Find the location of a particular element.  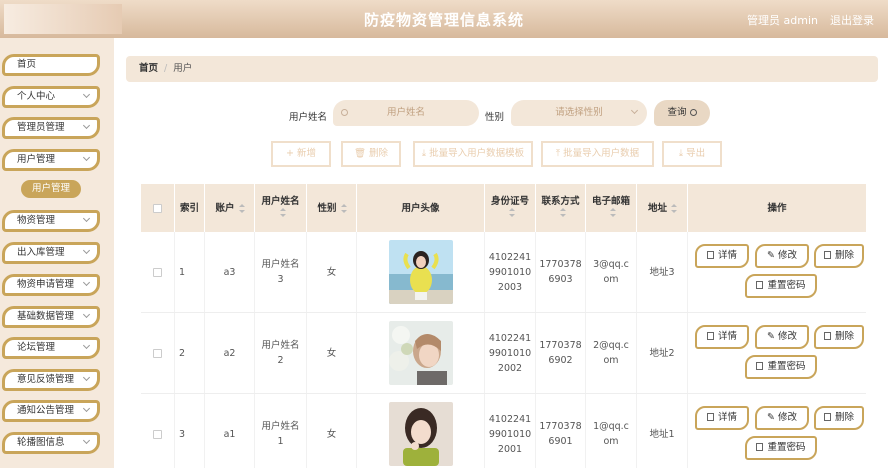

import-template-button: ⤓ 批量导入用户数据模板 is located at coordinates (473, 154).